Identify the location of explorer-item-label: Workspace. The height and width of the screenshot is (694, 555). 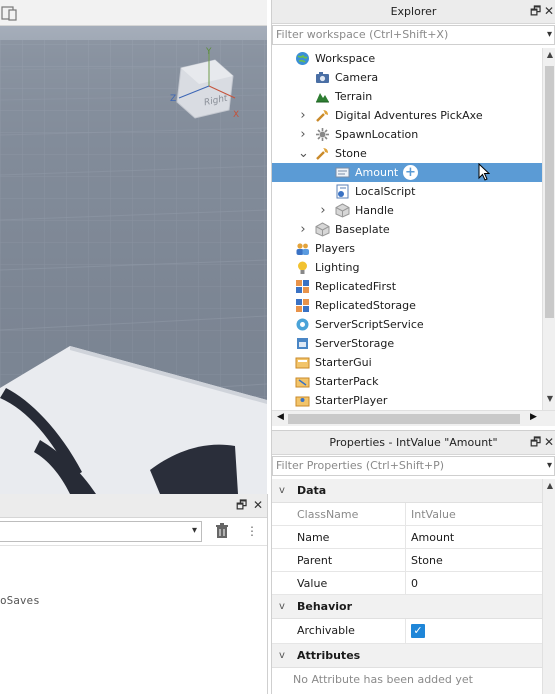
(345, 58).